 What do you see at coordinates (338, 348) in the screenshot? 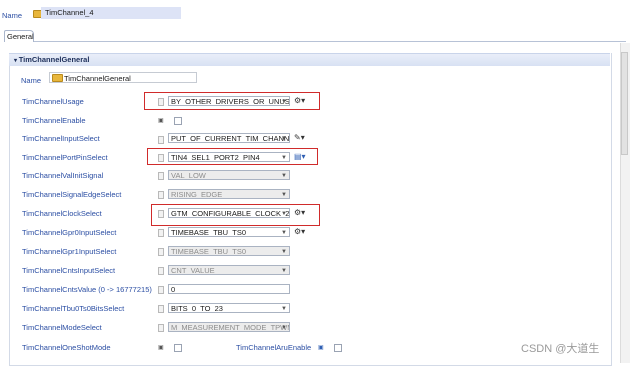
I see `aru-enable-checkbox` at bounding box center [338, 348].